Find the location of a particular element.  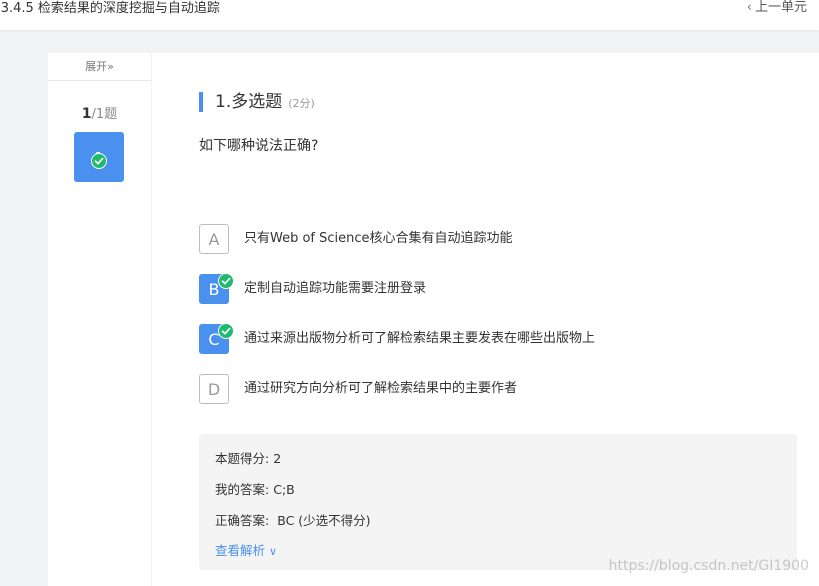

option-letter: A is located at coordinates (214, 239).